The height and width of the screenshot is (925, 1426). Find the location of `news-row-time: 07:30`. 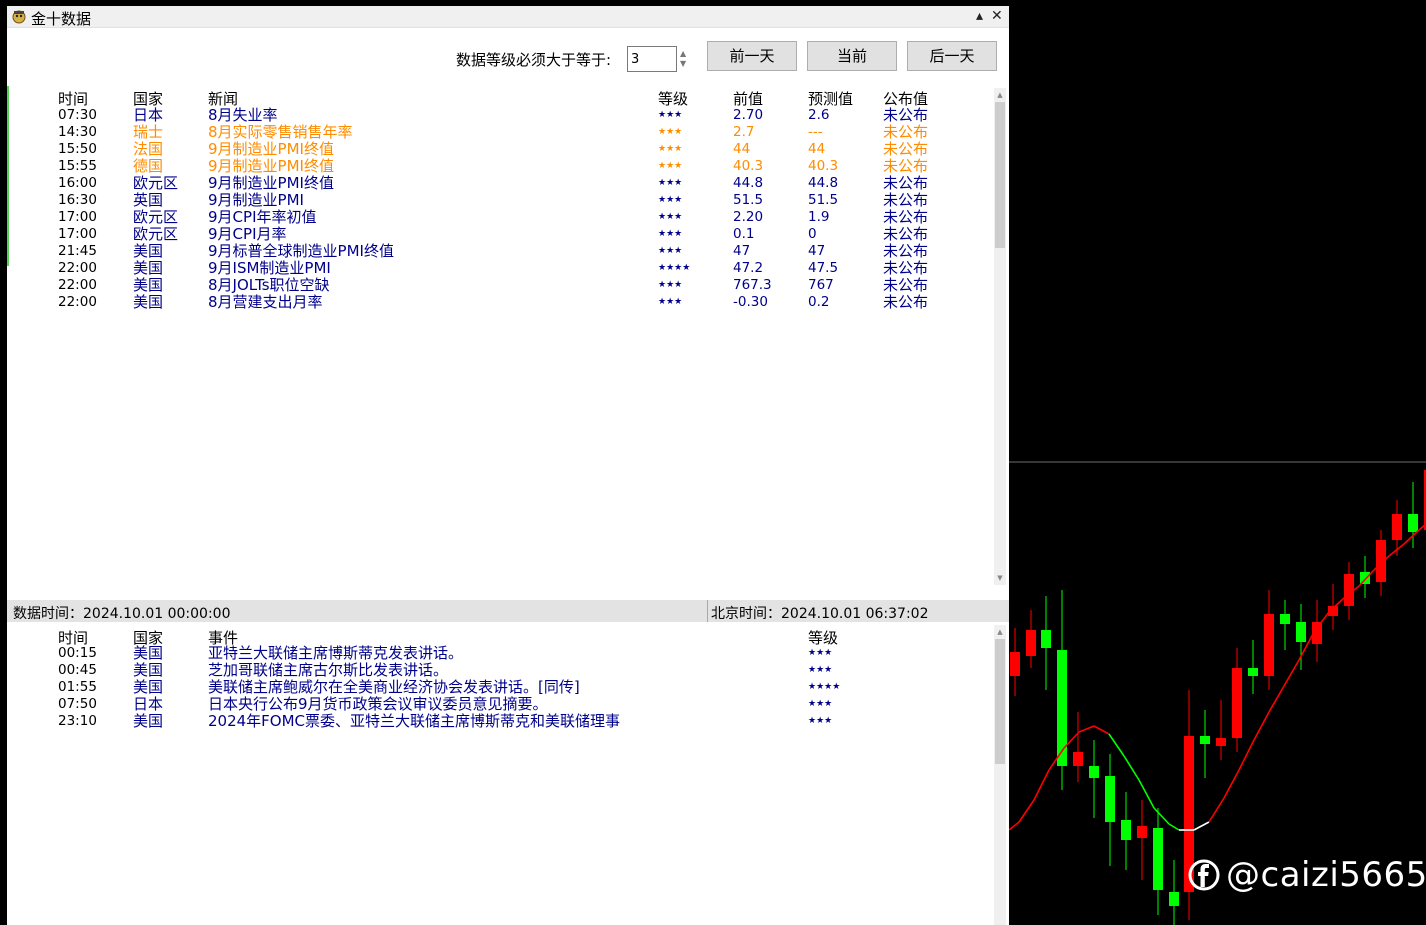

news-row-time: 07:30 is located at coordinates (77, 115).